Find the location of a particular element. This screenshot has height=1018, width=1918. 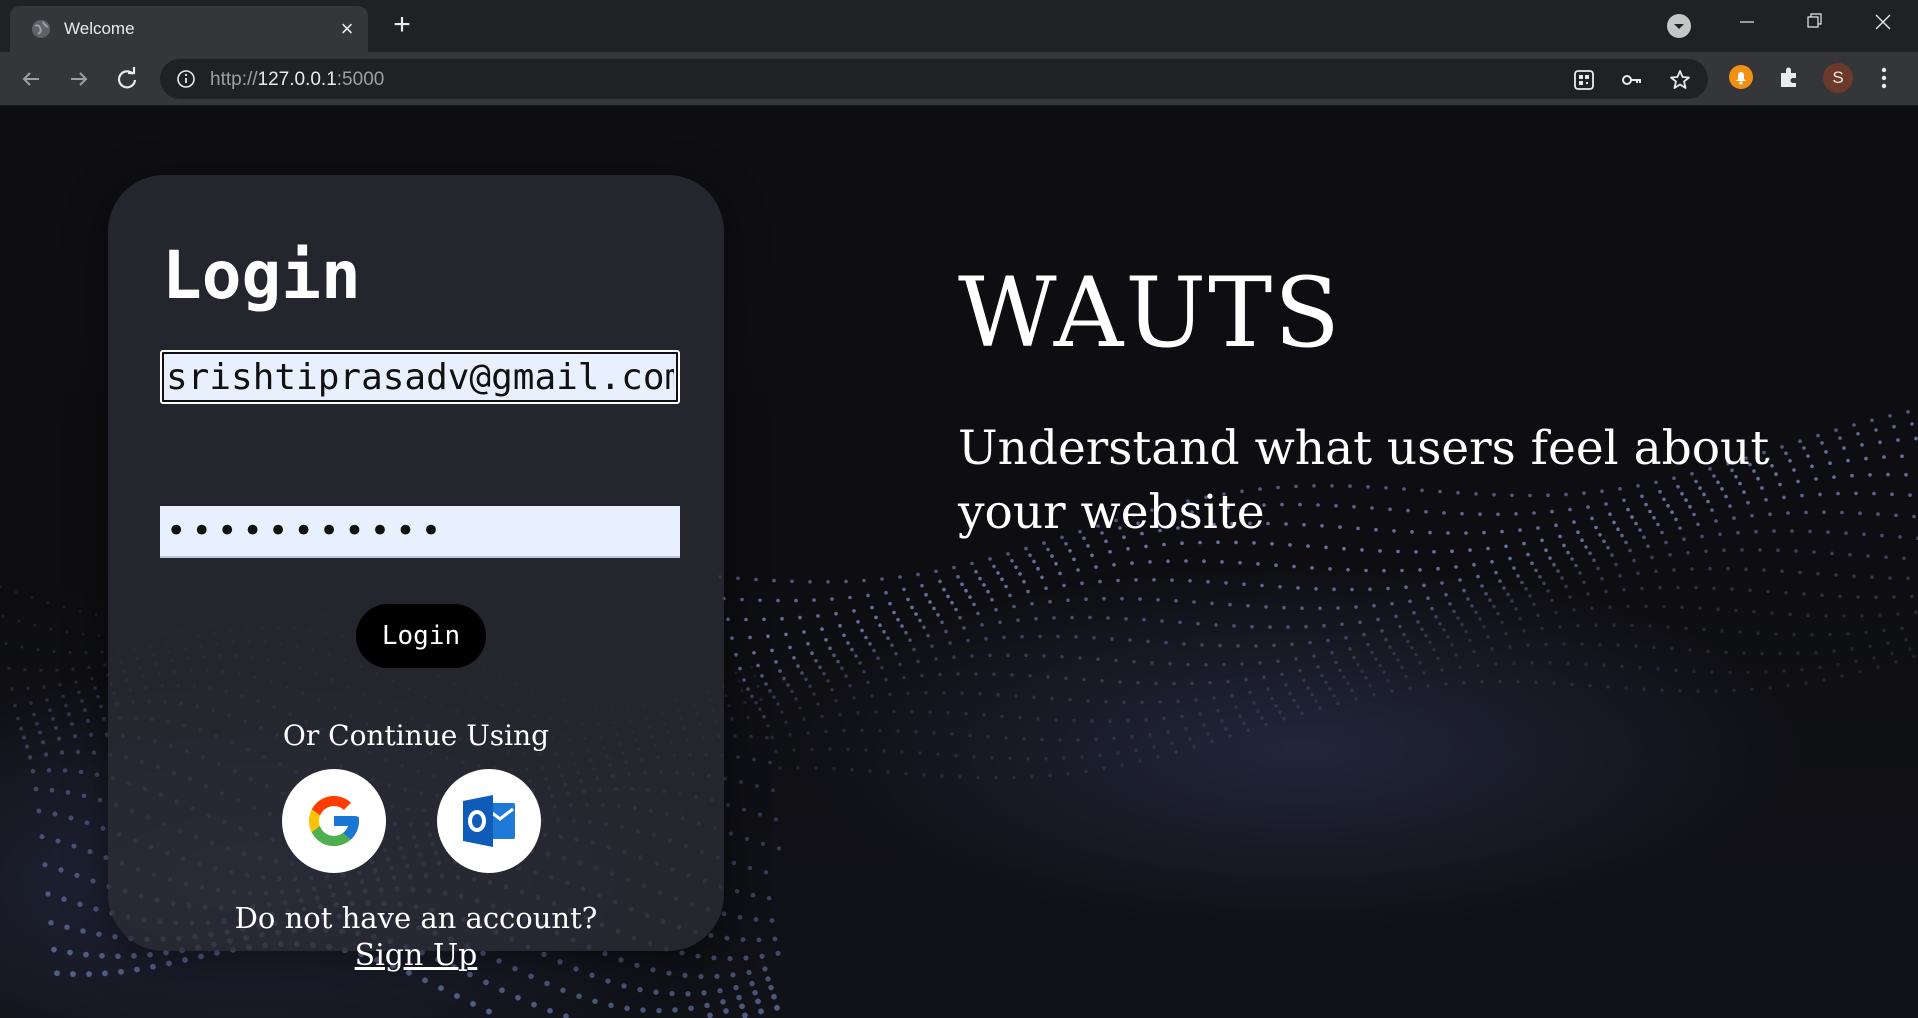

continue-using-text: Or Continue Using is located at coordinates (416, 735).